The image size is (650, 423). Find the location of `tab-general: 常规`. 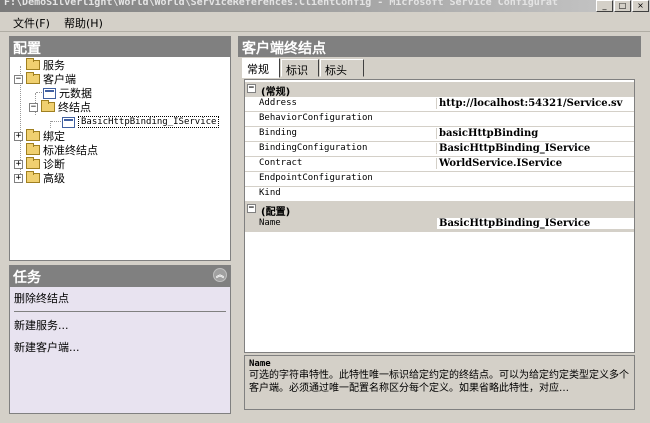

tab-general: 常规 is located at coordinates (261, 68).